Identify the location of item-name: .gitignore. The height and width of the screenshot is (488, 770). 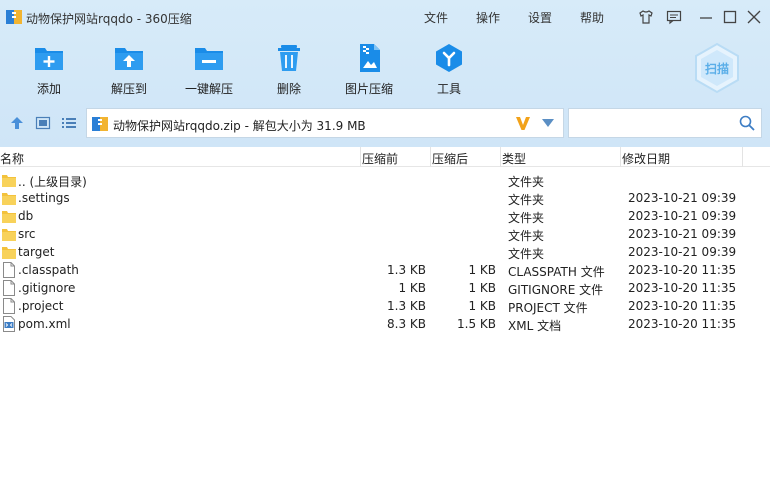
(47, 288).